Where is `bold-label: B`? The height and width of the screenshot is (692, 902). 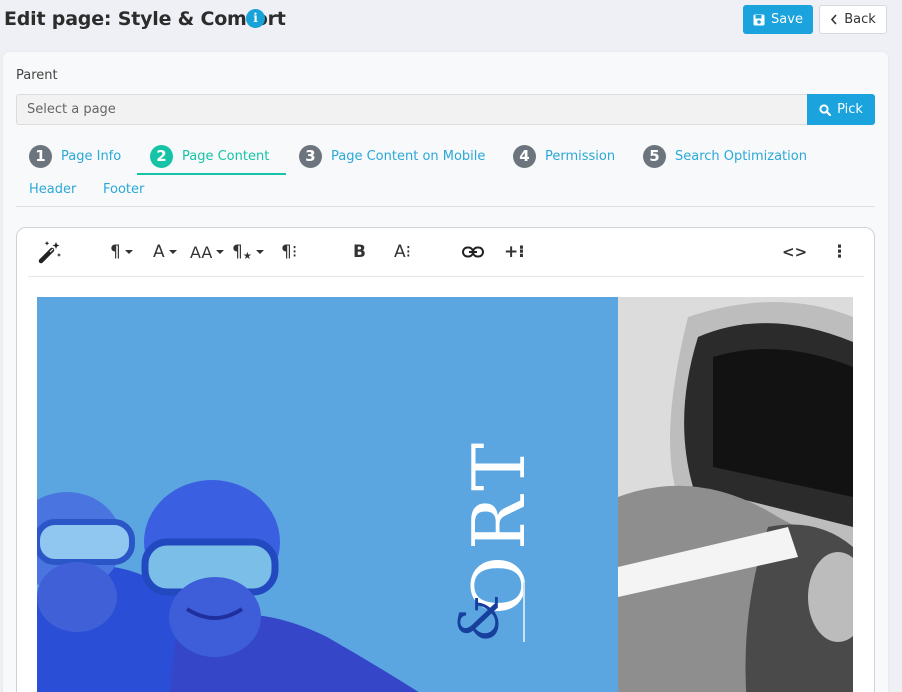 bold-label: B is located at coordinates (359, 252).